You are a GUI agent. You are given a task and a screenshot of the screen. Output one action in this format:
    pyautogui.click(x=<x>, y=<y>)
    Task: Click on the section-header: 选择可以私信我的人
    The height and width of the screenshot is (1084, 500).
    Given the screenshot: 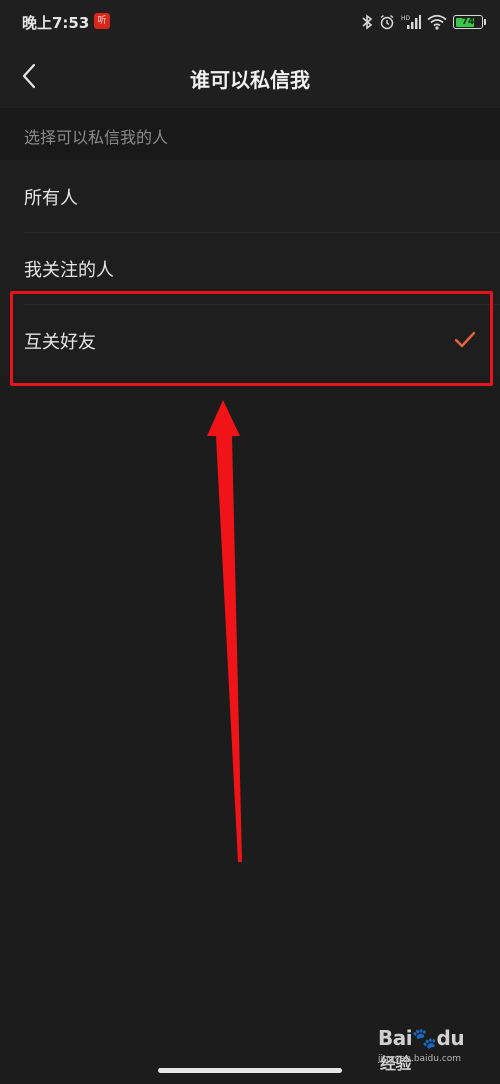 What is the action you would take?
    pyautogui.click(x=250, y=134)
    